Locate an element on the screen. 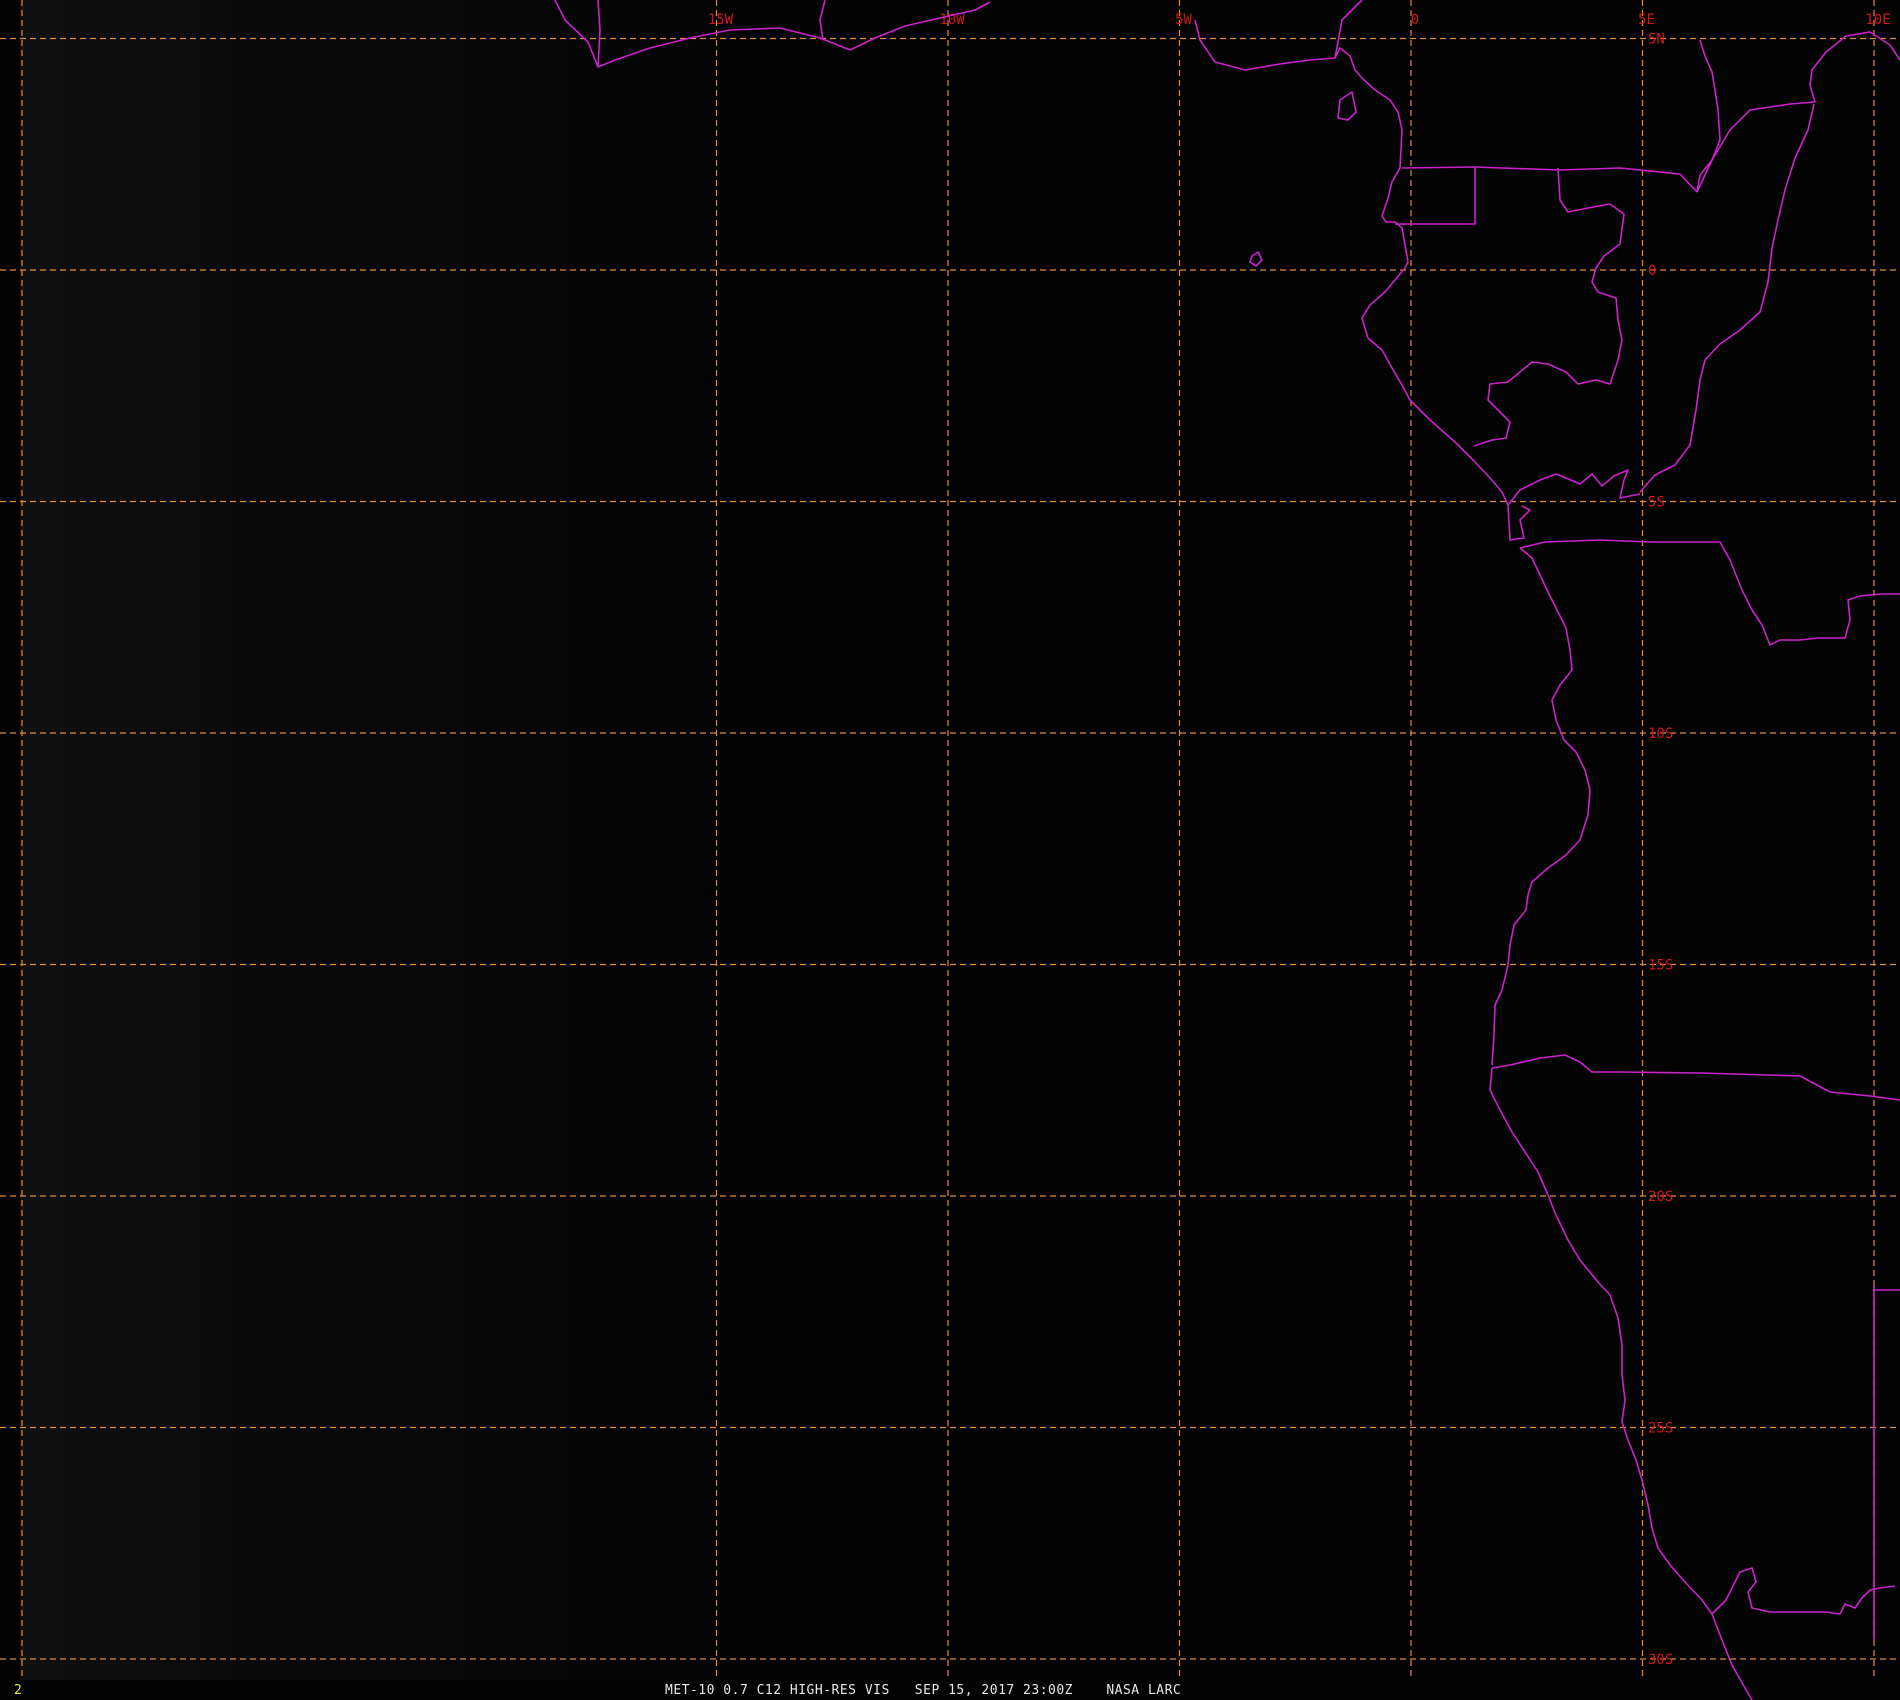 This screenshot has height=1700, width=1900. longitude-label: 15W is located at coordinates (721, 20).